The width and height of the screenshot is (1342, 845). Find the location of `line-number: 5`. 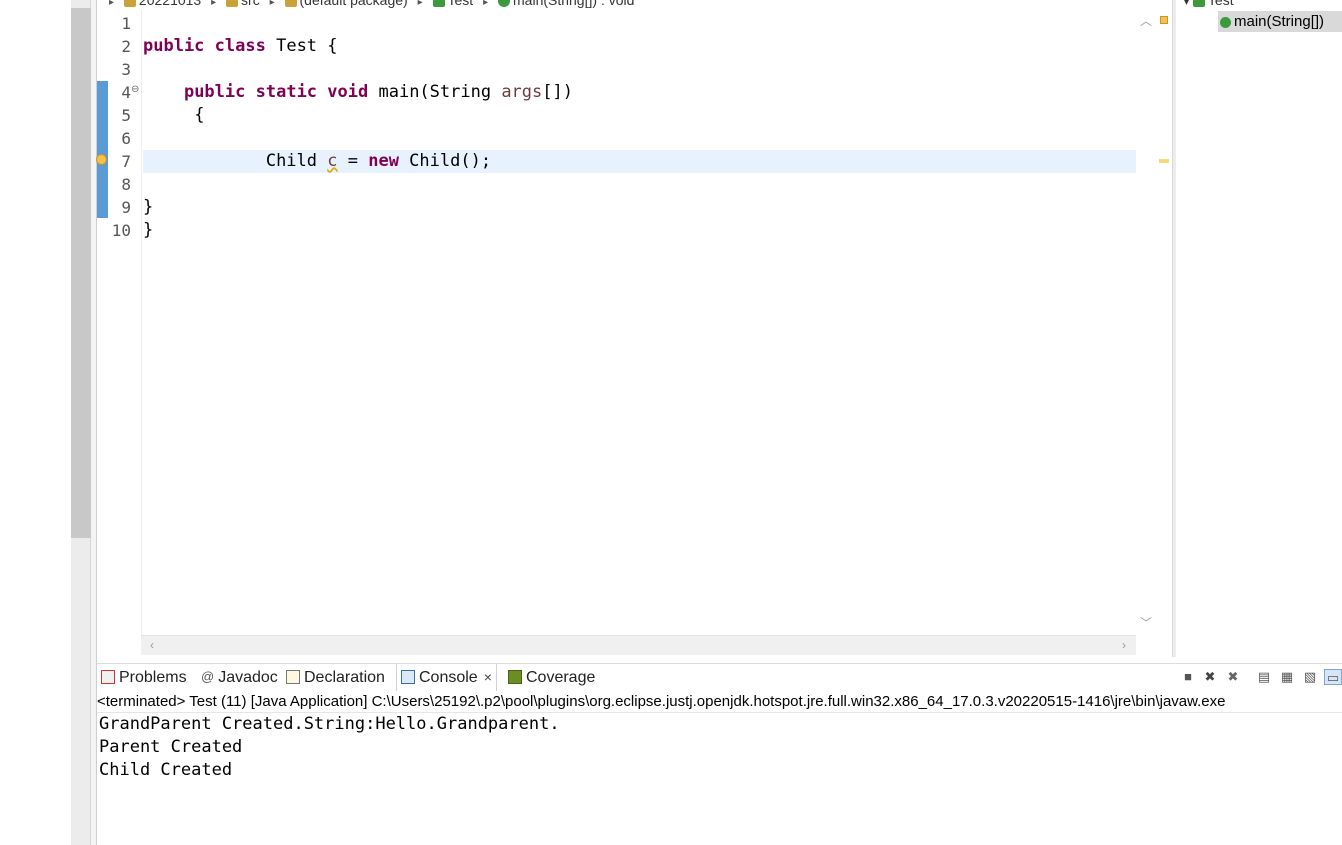

line-number: 5 is located at coordinates (126, 115).